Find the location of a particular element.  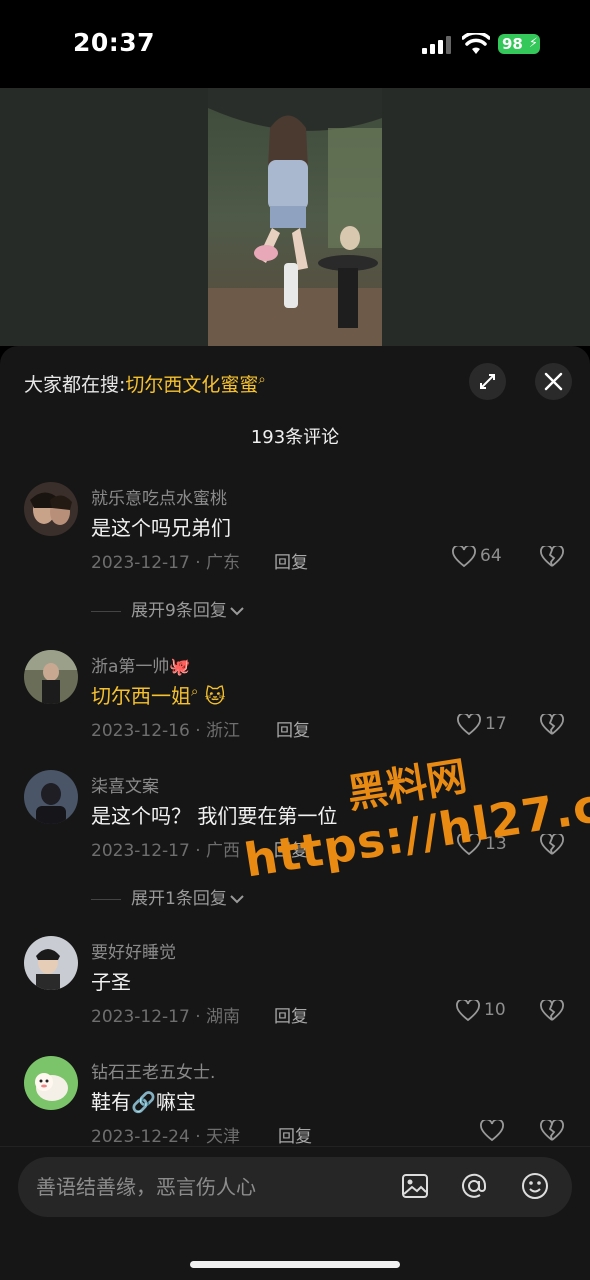

comment-text: 子圣 is located at coordinates (111, 982).